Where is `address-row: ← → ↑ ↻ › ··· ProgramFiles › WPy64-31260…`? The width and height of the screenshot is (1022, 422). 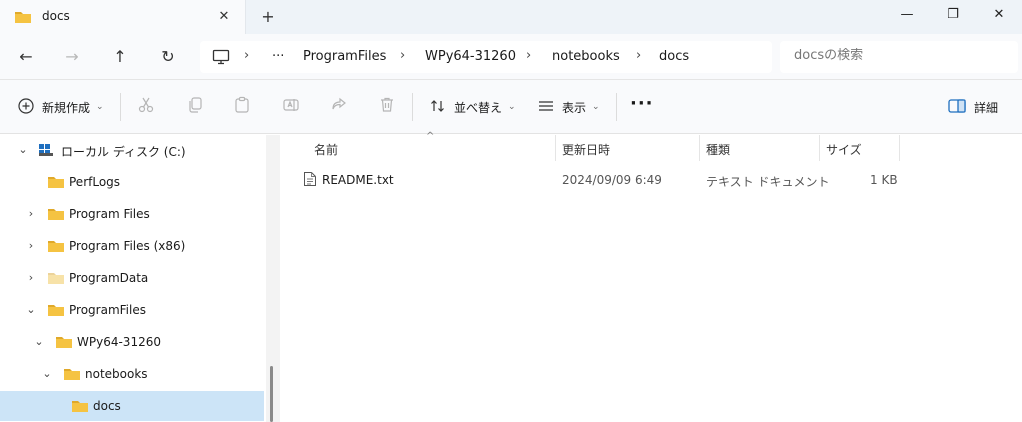
address-row: ← → ↑ ↻ › ··· ProgramFiles › WPy64-31260… is located at coordinates (511, 57).